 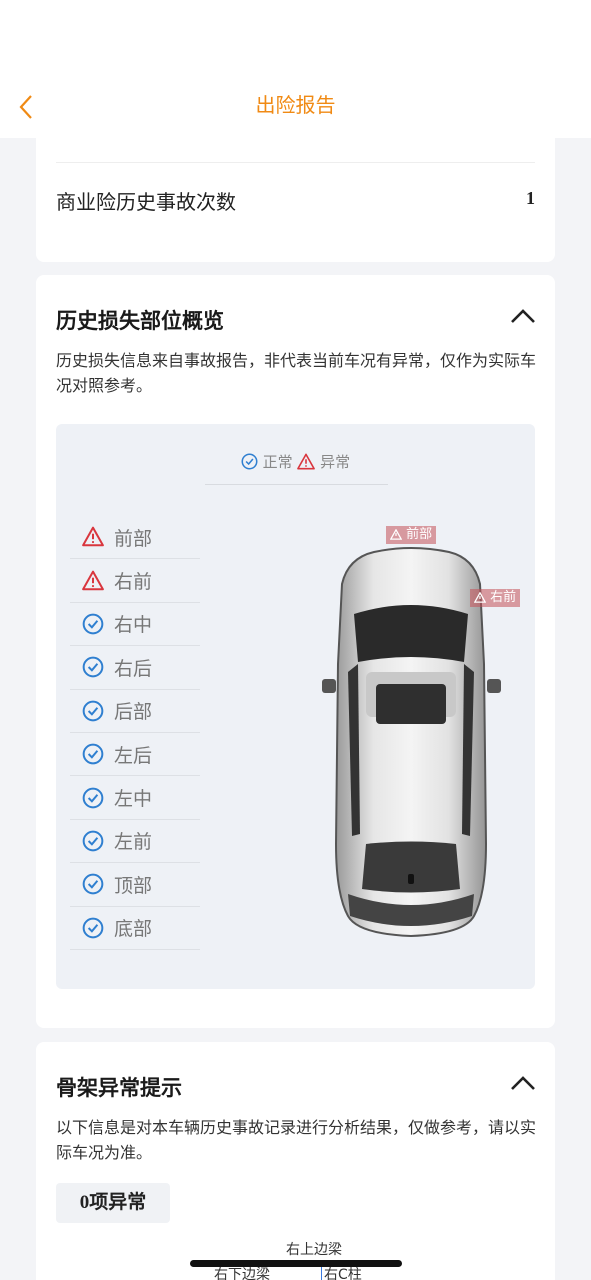 What do you see at coordinates (296, 1263) in the screenshot?
I see `home-indicator` at bounding box center [296, 1263].